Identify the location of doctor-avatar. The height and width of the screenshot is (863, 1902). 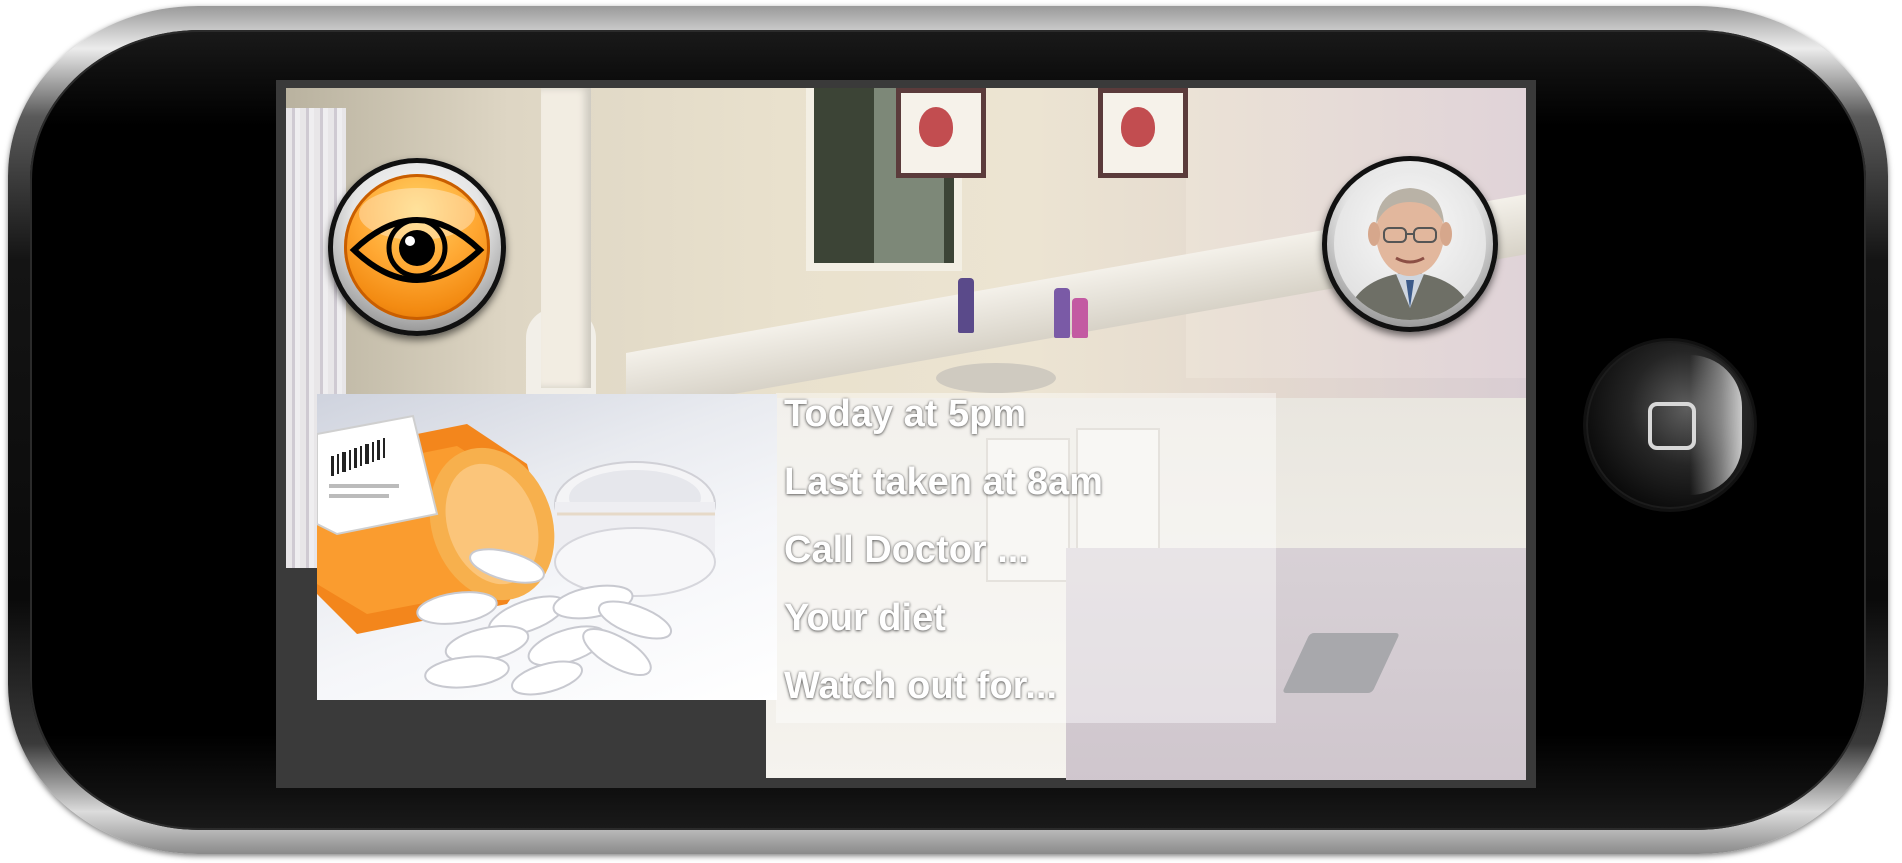
(1410, 244).